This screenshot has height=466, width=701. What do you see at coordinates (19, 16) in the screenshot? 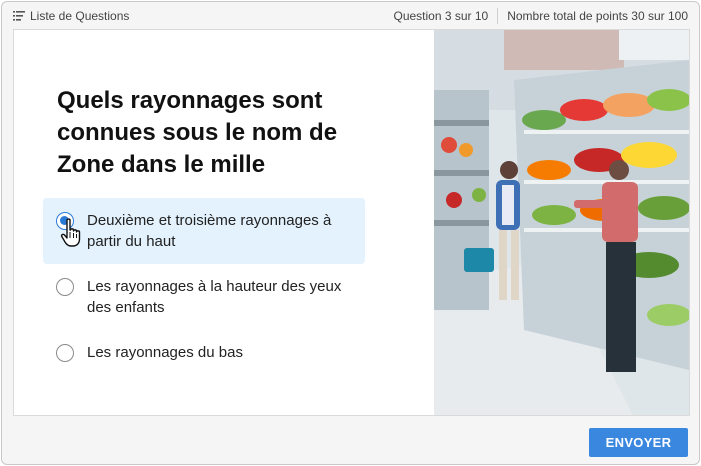
I see `list-icon` at bounding box center [19, 16].